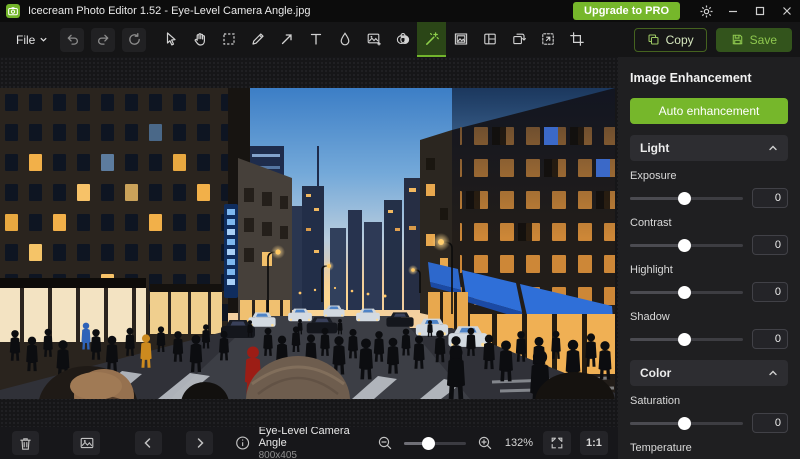  I want to click on zoom-in-button, so click(485, 443).